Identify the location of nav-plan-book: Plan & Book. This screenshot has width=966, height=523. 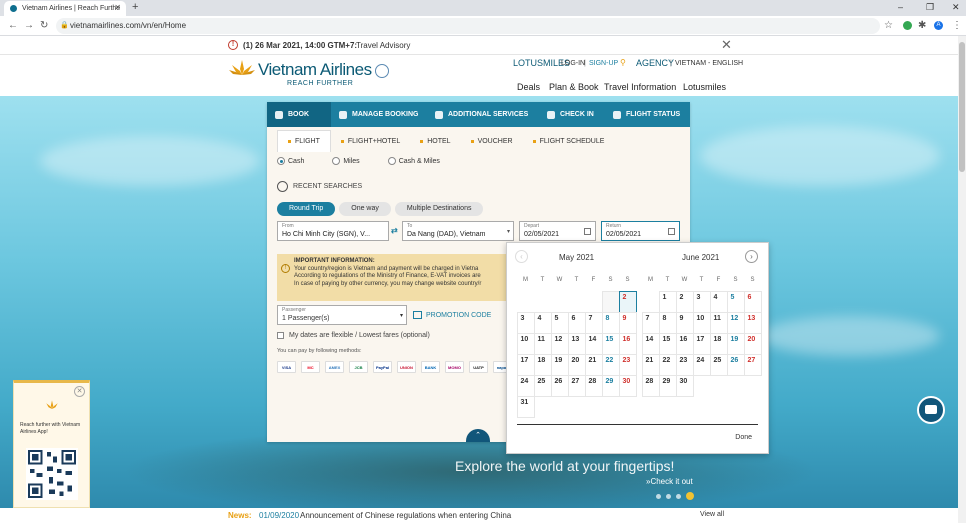
(574, 87).